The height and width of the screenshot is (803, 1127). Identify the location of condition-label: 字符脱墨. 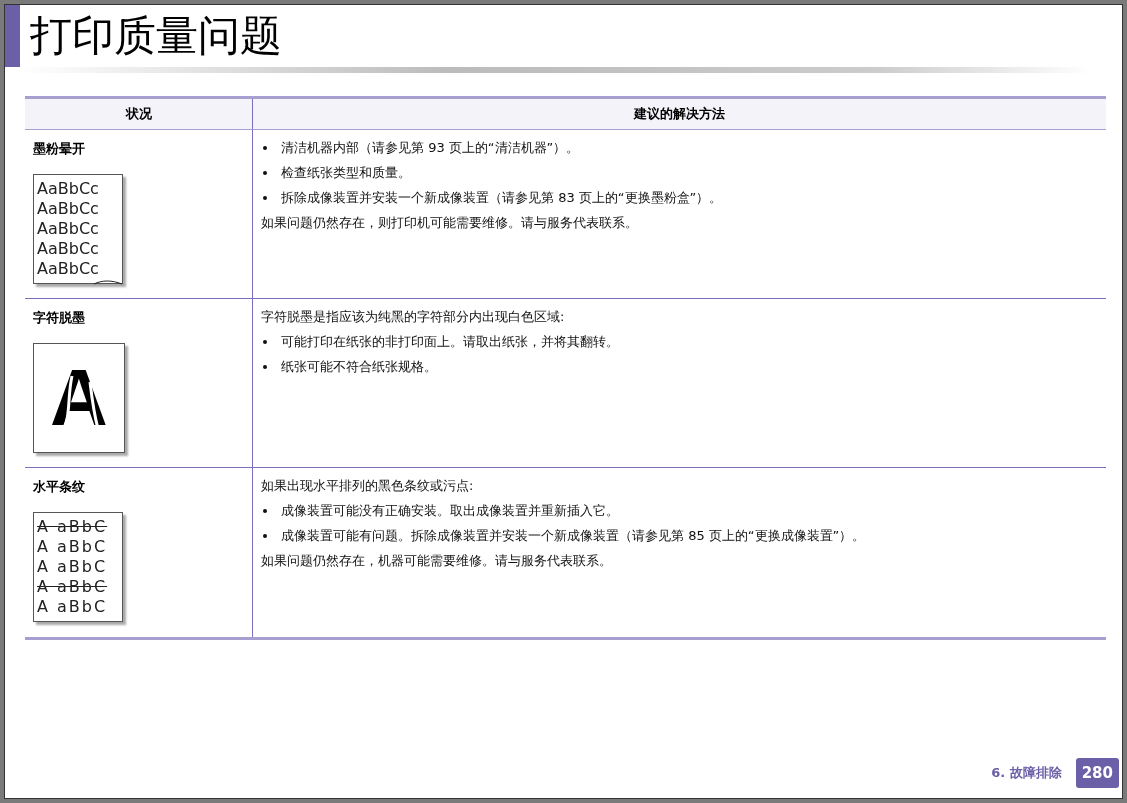
(59, 318).